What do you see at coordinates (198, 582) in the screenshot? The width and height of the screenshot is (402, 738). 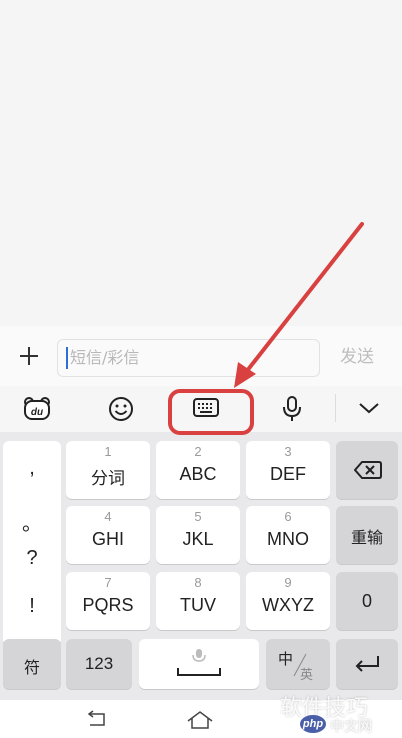 I see `key-number: 8` at bounding box center [198, 582].